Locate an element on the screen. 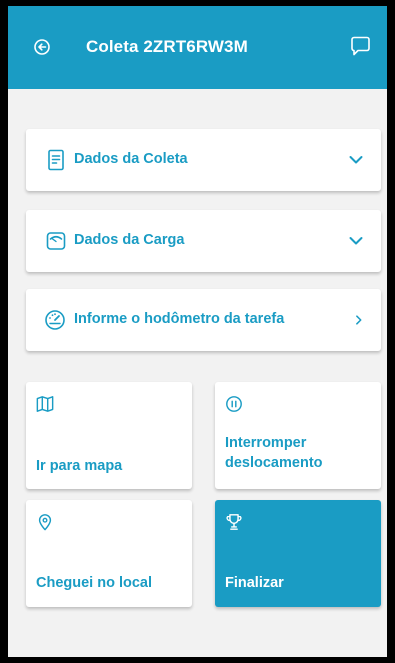  finalizar-button: Finalizar is located at coordinates (298, 553).